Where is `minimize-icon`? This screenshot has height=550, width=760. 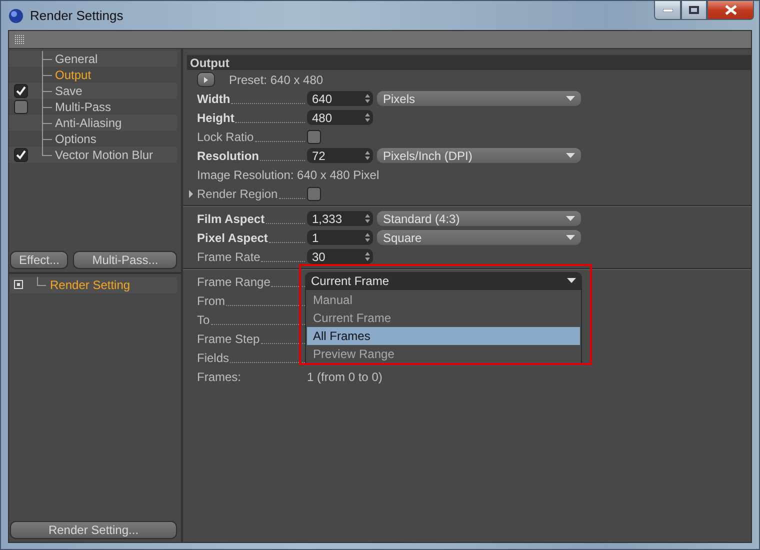
minimize-icon is located at coordinates (667, 10).